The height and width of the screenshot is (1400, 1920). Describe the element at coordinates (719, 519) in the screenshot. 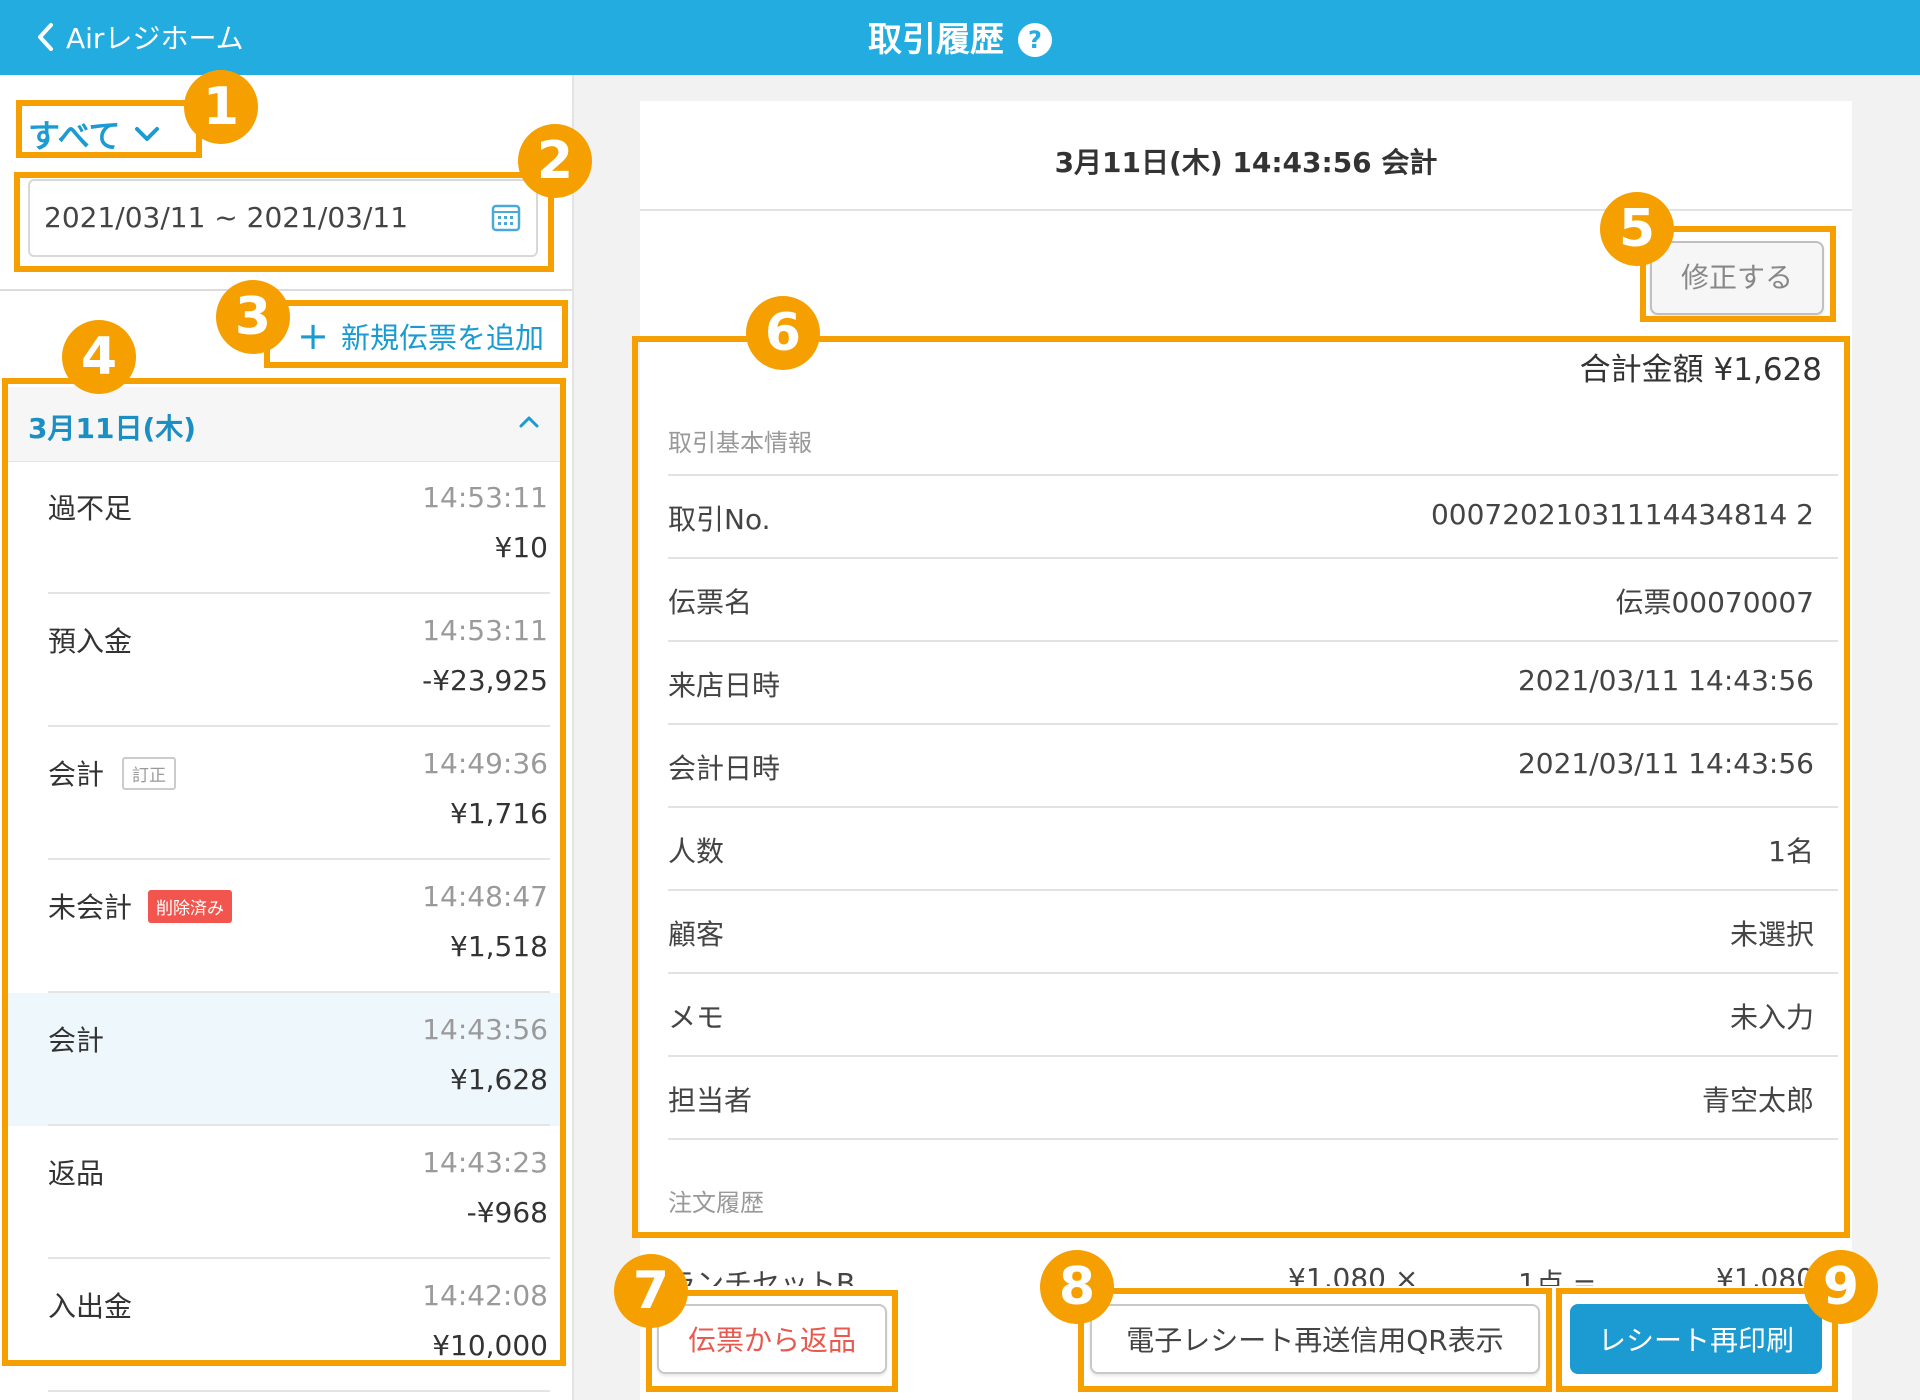

I see `info-label: 取引No.` at that location.